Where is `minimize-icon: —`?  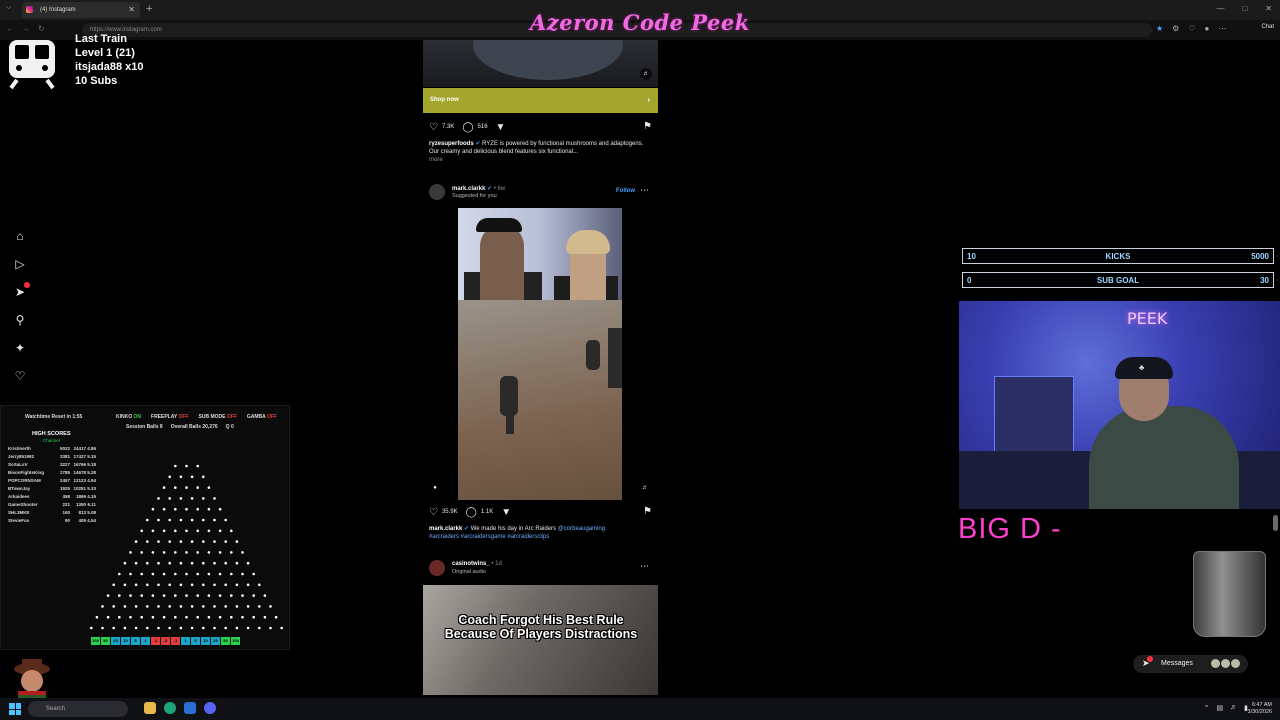 minimize-icon: — is located at coordinates (1220, 8).